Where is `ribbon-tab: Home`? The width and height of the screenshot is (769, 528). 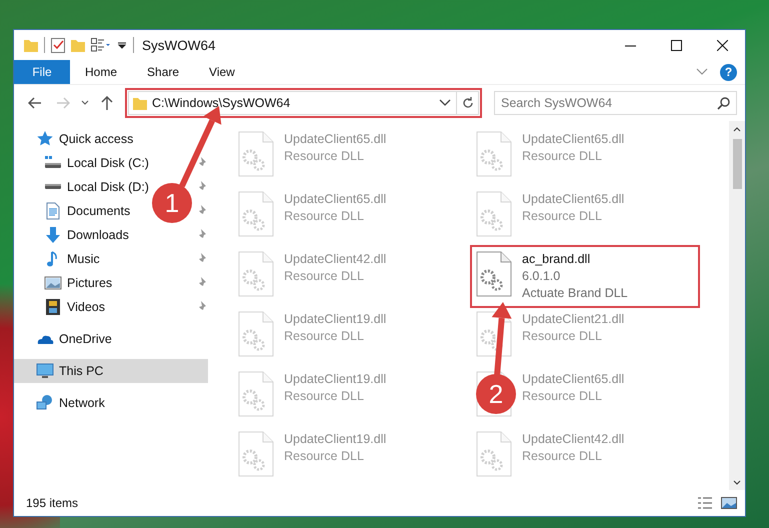 ribbon-tab: Home is located at coordinates (101, 72).